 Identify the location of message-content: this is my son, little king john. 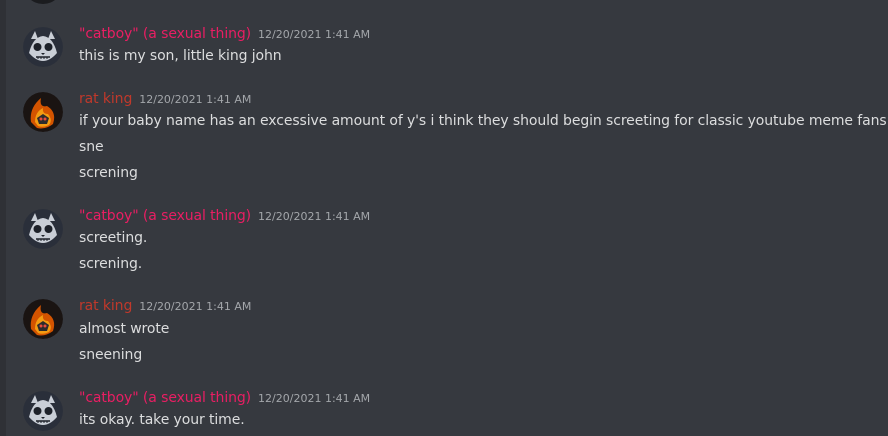
(180, 56).